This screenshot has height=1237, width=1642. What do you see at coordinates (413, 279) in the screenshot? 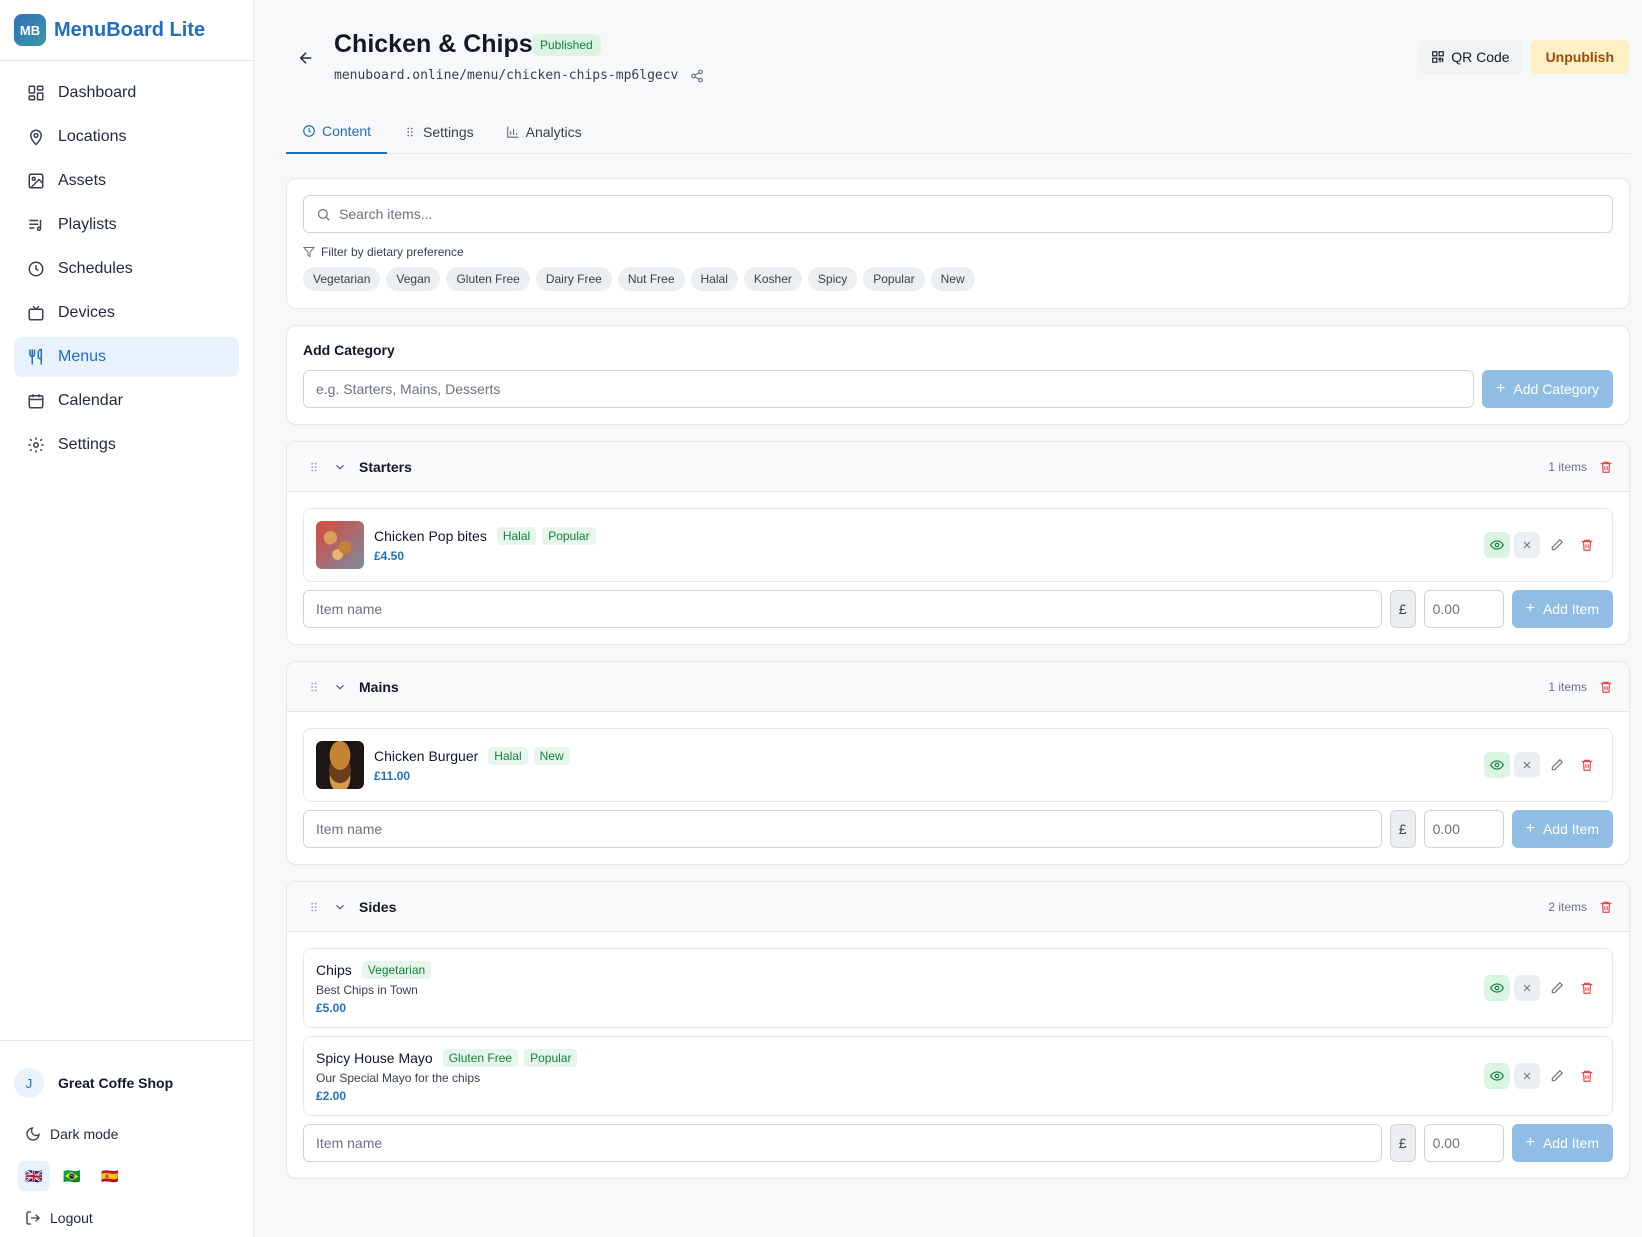
I see `chip-vegan: Vegan` at bounding box center [413, 279].